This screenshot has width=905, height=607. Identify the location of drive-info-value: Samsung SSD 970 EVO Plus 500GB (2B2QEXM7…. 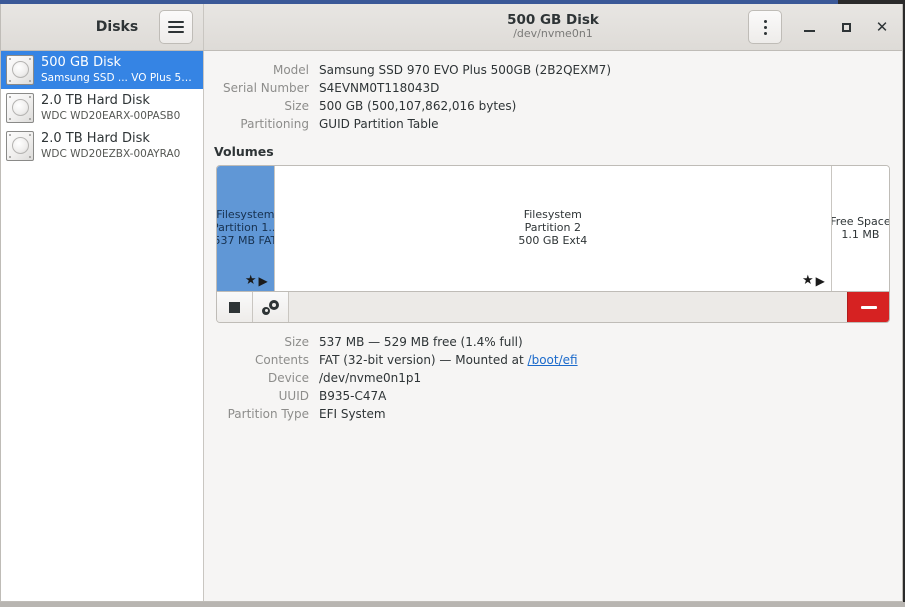
(465, 70).